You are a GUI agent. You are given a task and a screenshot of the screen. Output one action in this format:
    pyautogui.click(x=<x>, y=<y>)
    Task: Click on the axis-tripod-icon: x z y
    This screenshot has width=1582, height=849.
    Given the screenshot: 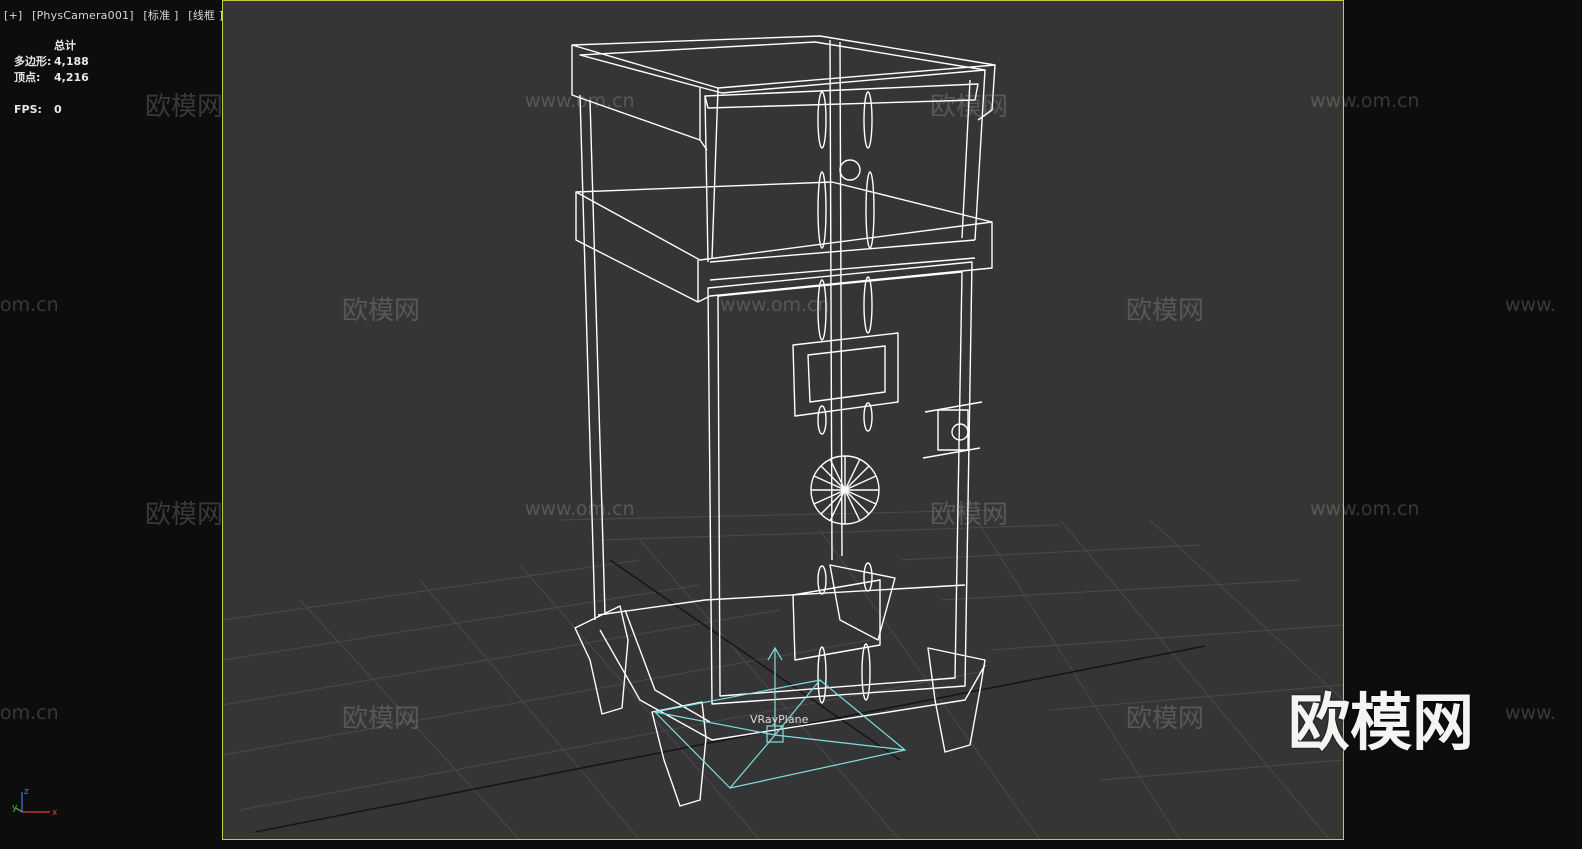 What is the action you would take?
    pyautogui.click(x=35, y=802)
    